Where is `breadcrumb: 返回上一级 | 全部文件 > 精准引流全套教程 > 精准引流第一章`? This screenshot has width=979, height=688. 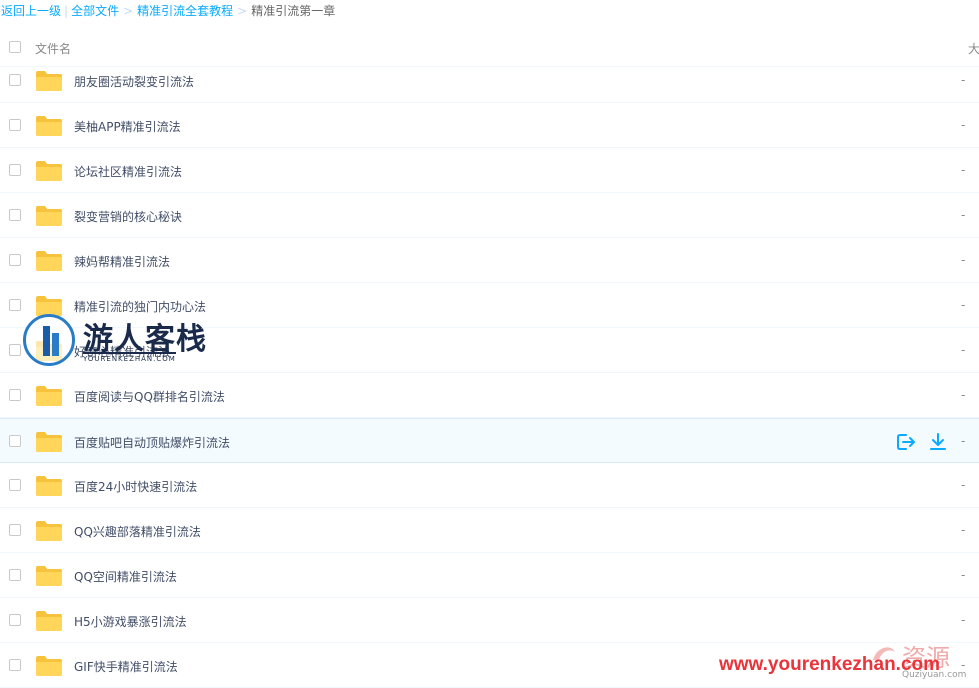 breadcrumb: 返回上一级 | 全部文件 > 精准引流全套教程 > 精准引流第一章 is located at coordinates (168, 11).